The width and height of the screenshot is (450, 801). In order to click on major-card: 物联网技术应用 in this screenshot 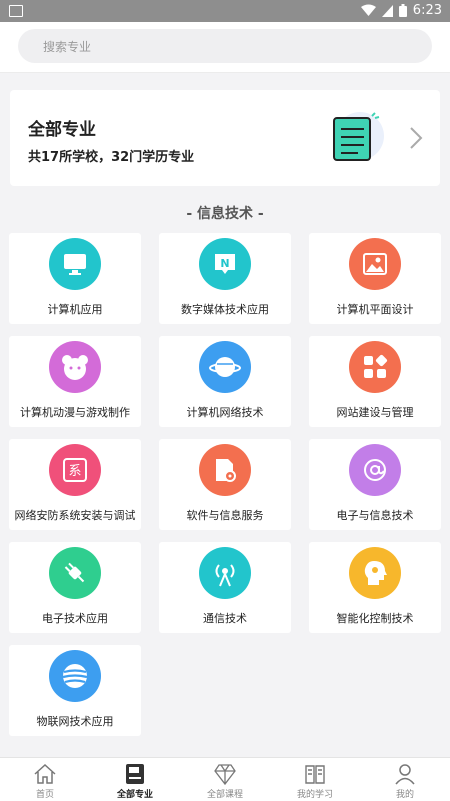, I will do `click(75, 690)`.